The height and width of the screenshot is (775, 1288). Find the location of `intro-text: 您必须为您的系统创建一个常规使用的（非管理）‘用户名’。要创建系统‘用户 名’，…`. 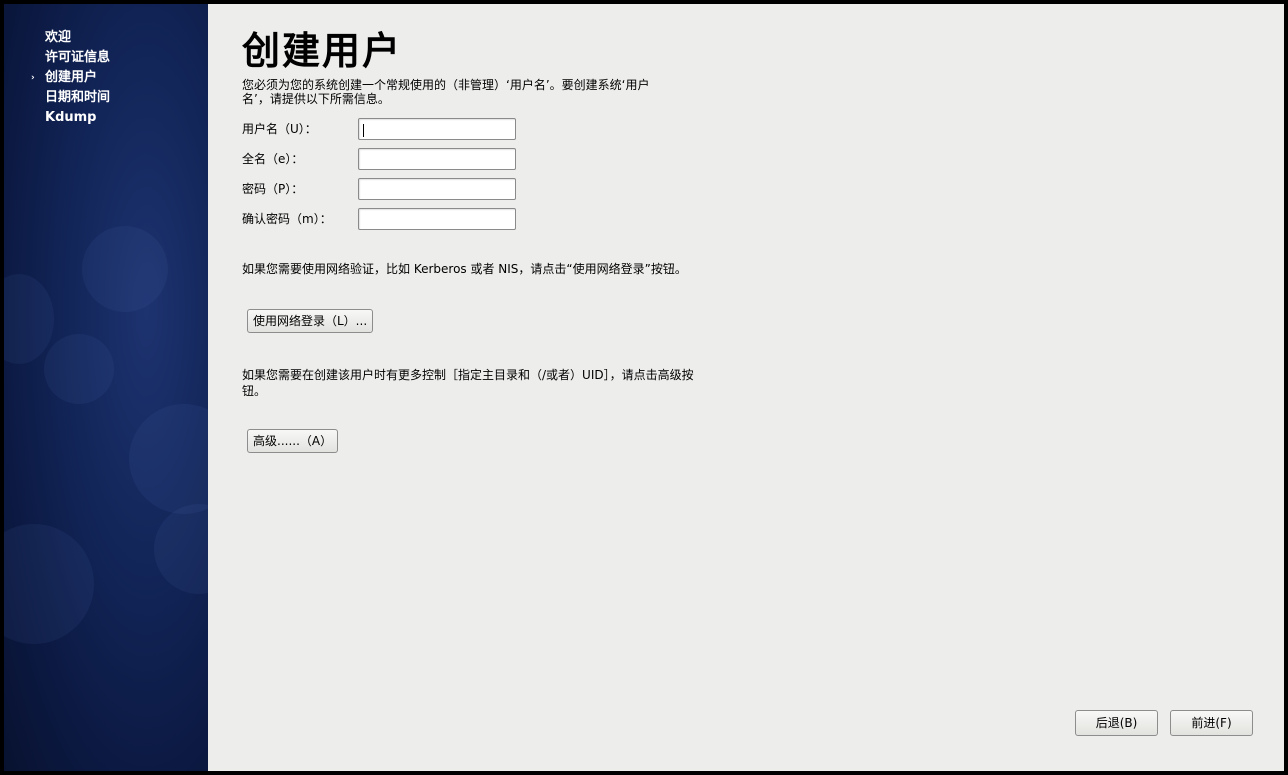

intro-text: 您必须为您的系统创建一个常规使用的（非管理）‘用户名’。要创建系统‘用户 名’，… is located at coordinates (482, 92).